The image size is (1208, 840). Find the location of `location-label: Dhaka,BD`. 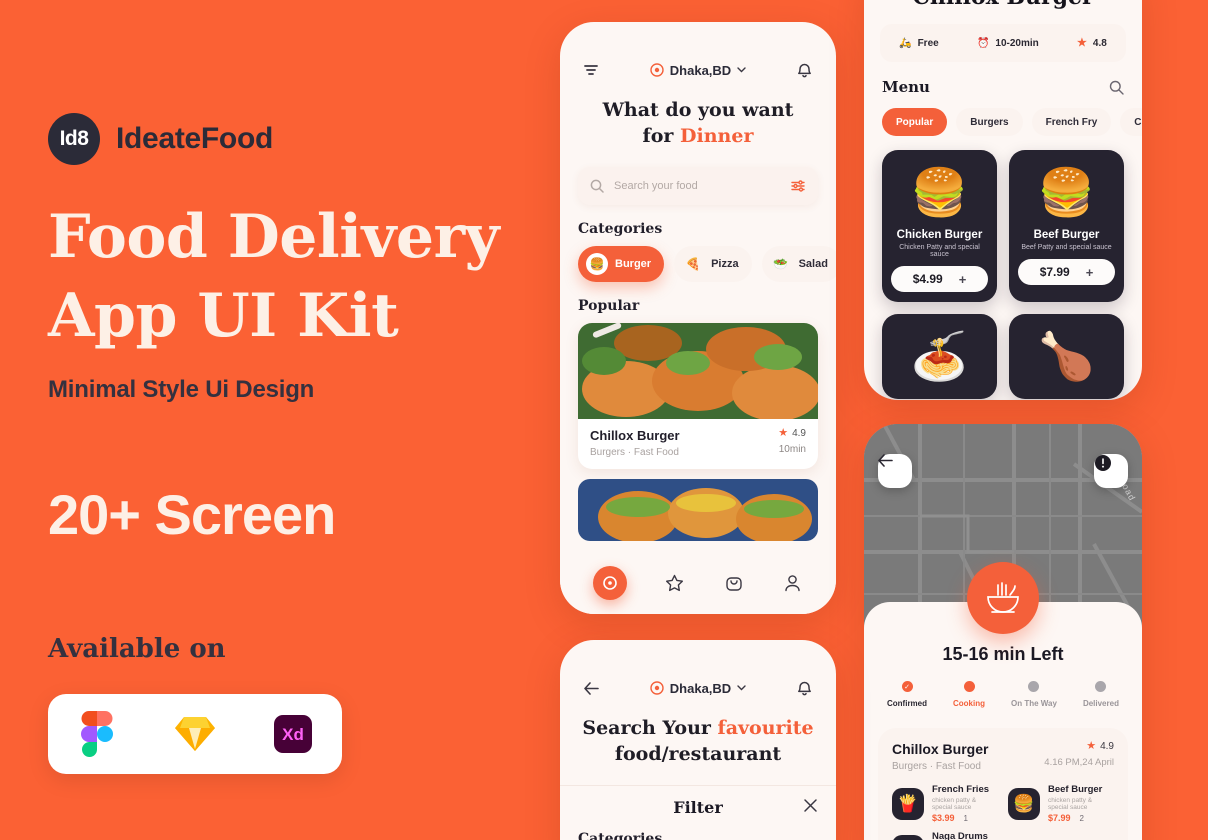

location-label: Dhaka,BD is located at coordinates (700, 688).